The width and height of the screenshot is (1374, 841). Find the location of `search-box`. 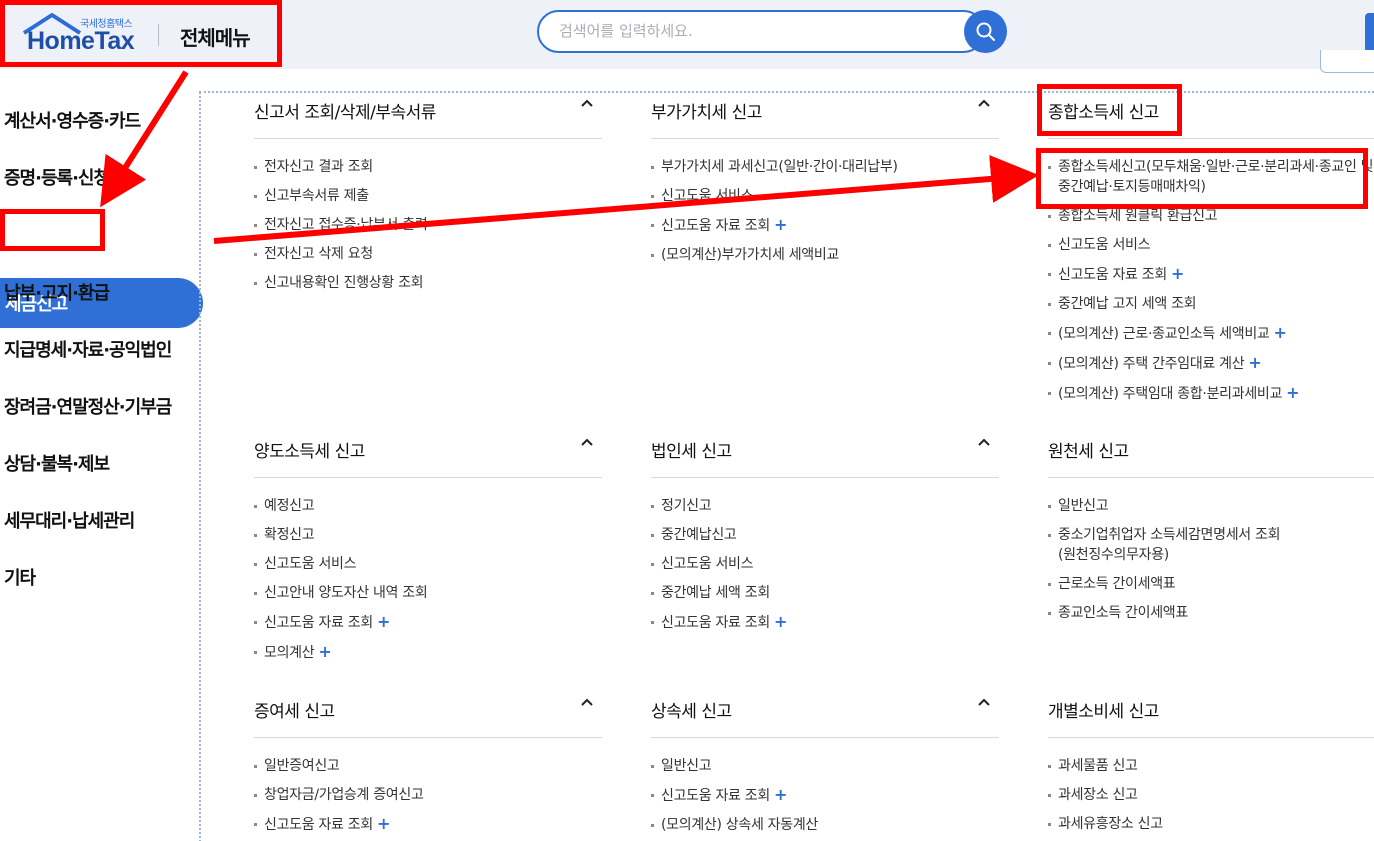

search-box is located at coordinates (761, 31).